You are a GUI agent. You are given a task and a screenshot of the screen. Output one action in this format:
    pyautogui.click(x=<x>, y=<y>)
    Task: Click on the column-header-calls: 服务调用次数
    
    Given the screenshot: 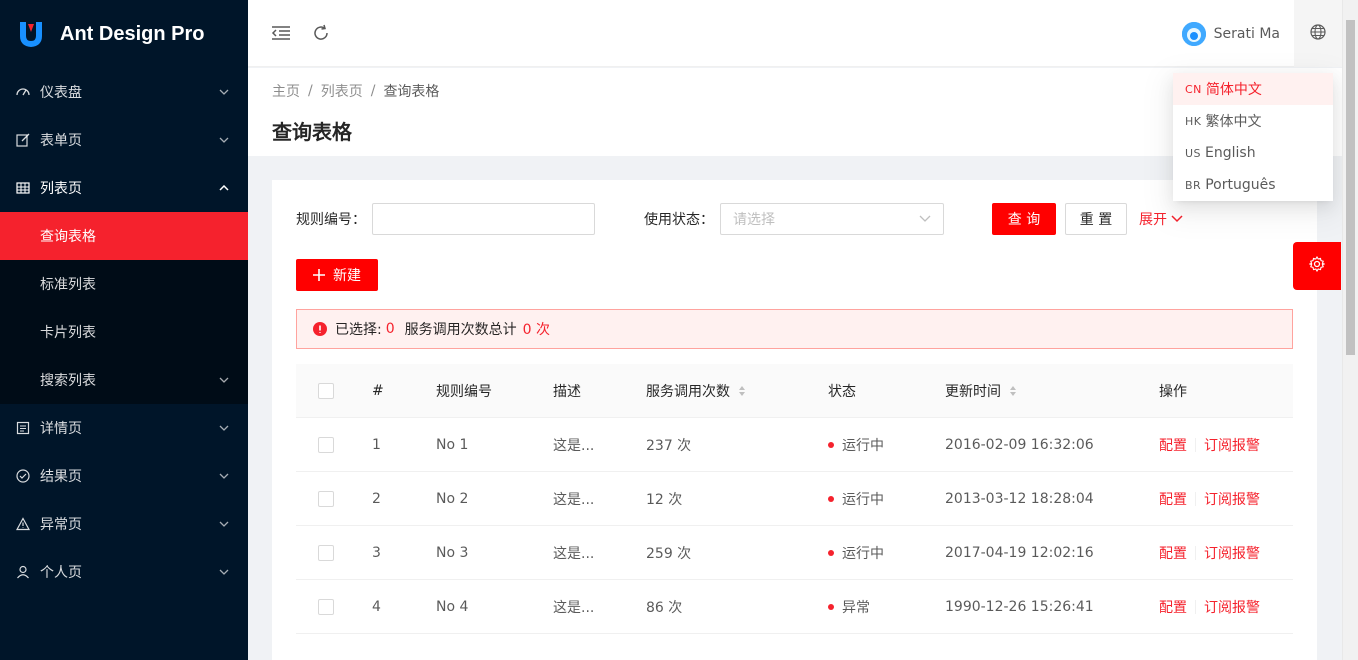 What is the action you would take?
    pyautogui.click(x=737, y=391)
    